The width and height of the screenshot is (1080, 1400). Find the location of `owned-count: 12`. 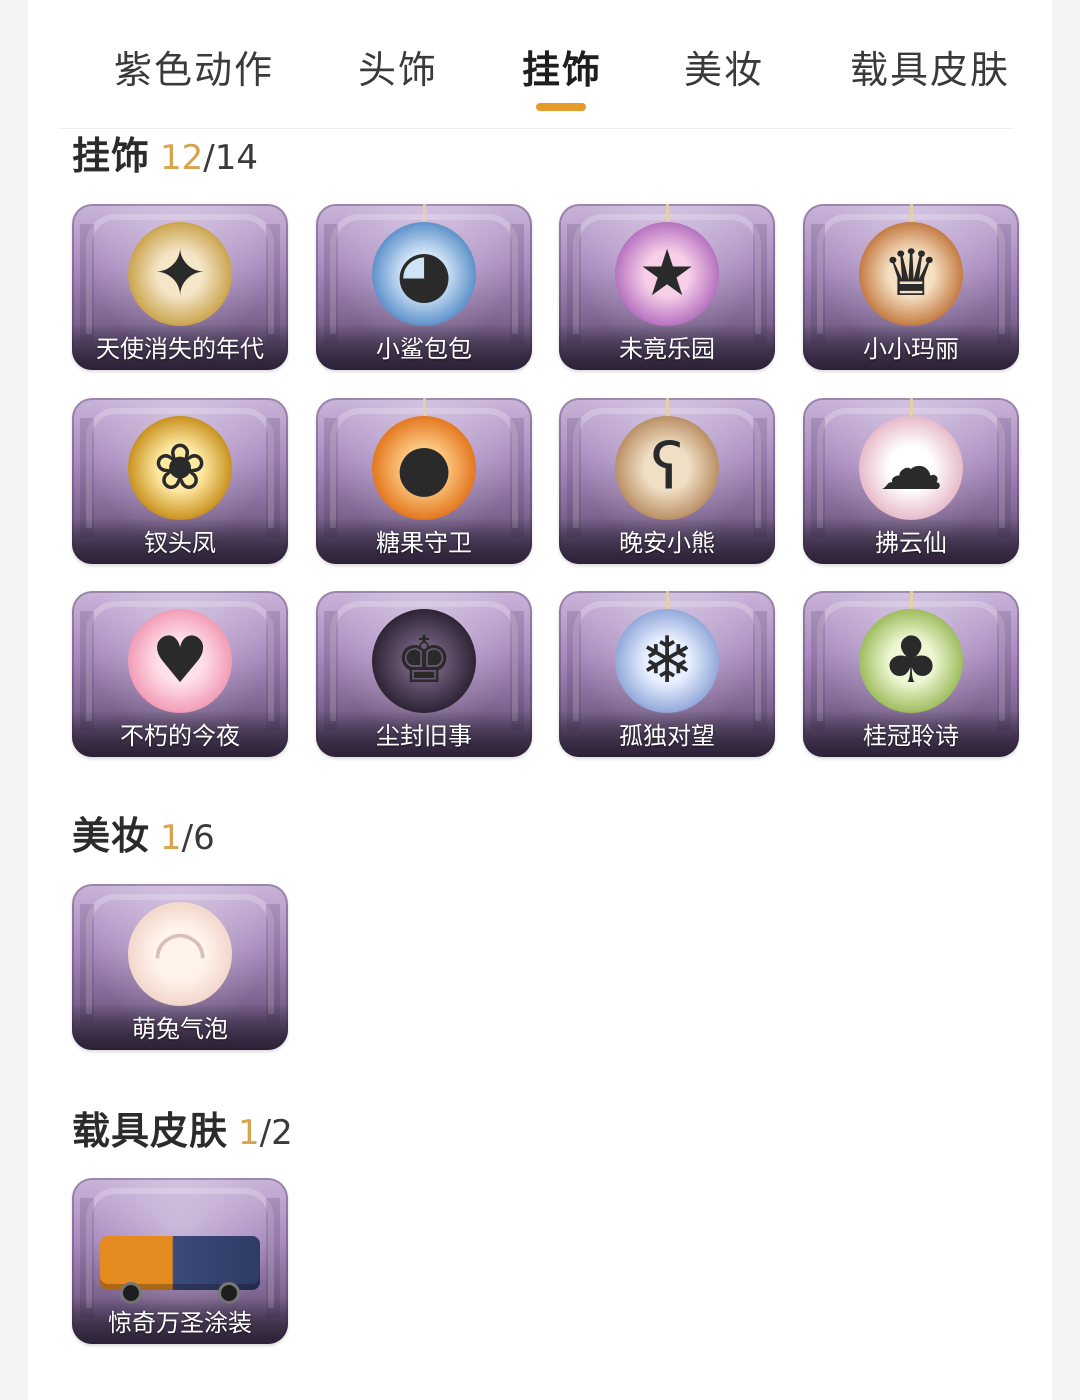

owned-count: 12 is located at coordinates (182, 158).